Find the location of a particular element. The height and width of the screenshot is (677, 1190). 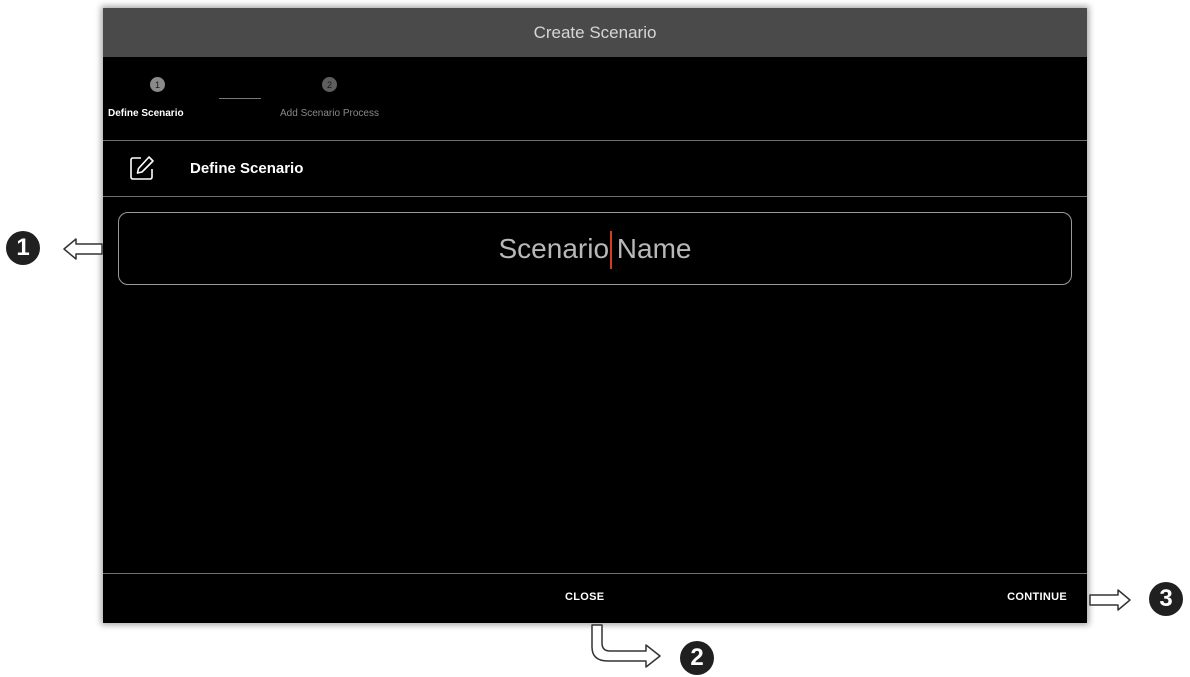

annotation-badge-1: 1 is located at coordinates (23, 248).